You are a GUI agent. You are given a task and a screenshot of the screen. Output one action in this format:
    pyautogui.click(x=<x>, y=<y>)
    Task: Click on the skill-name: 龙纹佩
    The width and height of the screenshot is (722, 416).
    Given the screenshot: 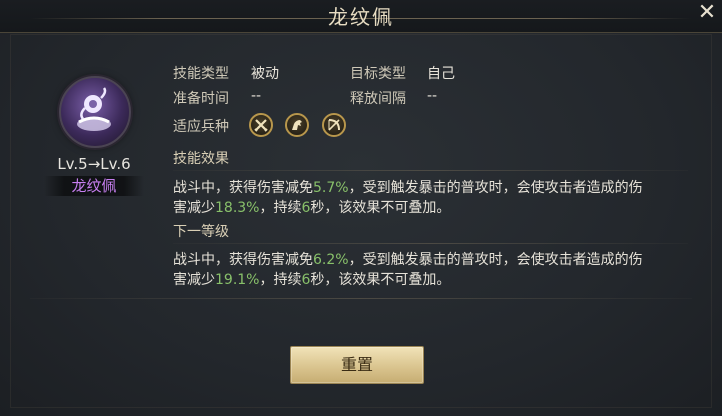 What is the action you would take?
    pyautogui.click(x=94, y=186)
    